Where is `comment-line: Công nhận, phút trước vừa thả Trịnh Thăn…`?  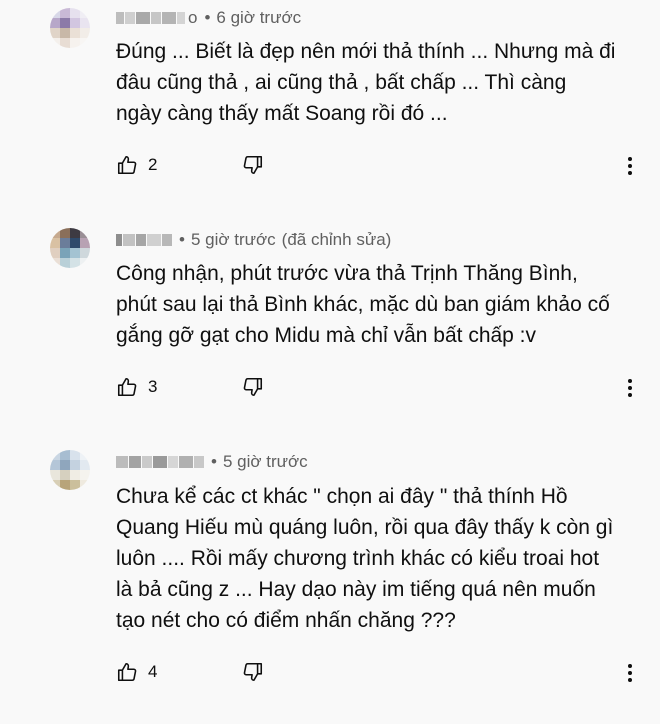
comment-line: Công nhận, phút trước vừa thả Trịnh Thăn… is located at coordinates (347, 273).